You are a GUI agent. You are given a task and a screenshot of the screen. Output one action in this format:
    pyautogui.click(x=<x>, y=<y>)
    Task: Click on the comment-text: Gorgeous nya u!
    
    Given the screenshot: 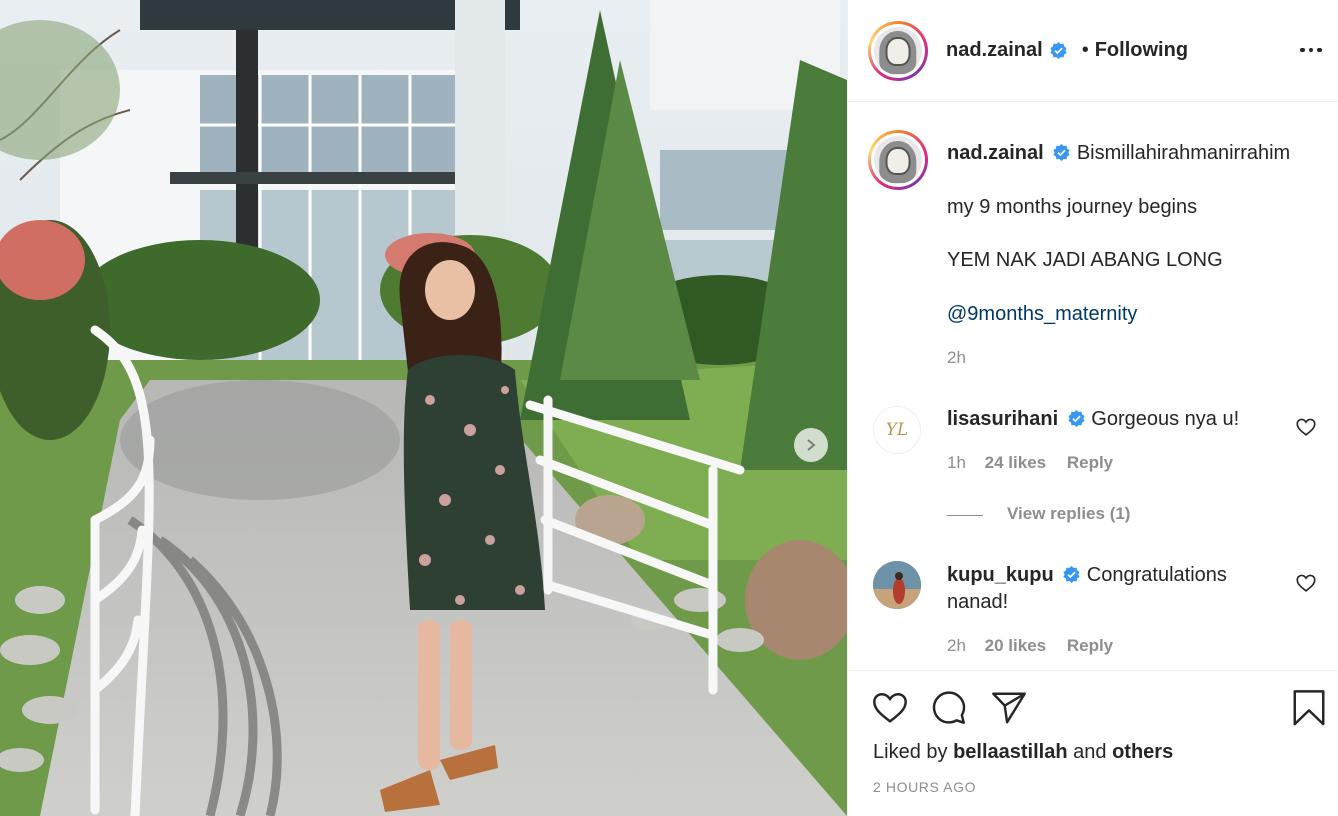 What is the action you would take?
    pyautogui.click(x=1165, y=419)
    